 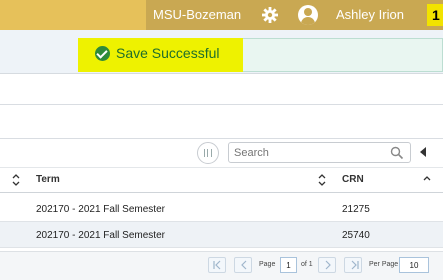 I want to click on per-page-select, so click(x=414, y=265).